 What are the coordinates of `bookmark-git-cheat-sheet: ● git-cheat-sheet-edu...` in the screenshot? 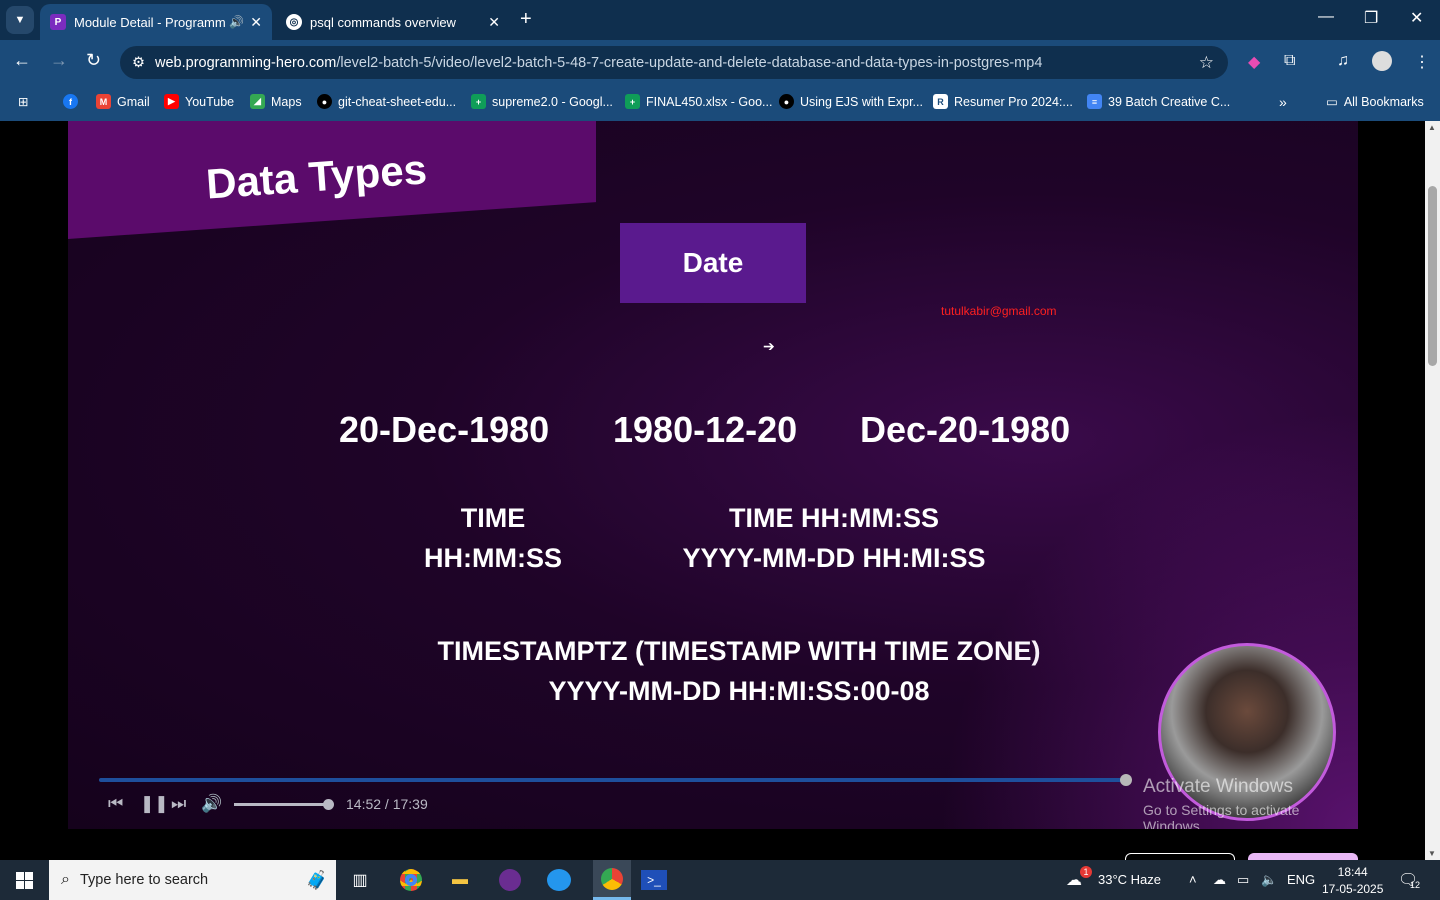 It's located at (386, 101).